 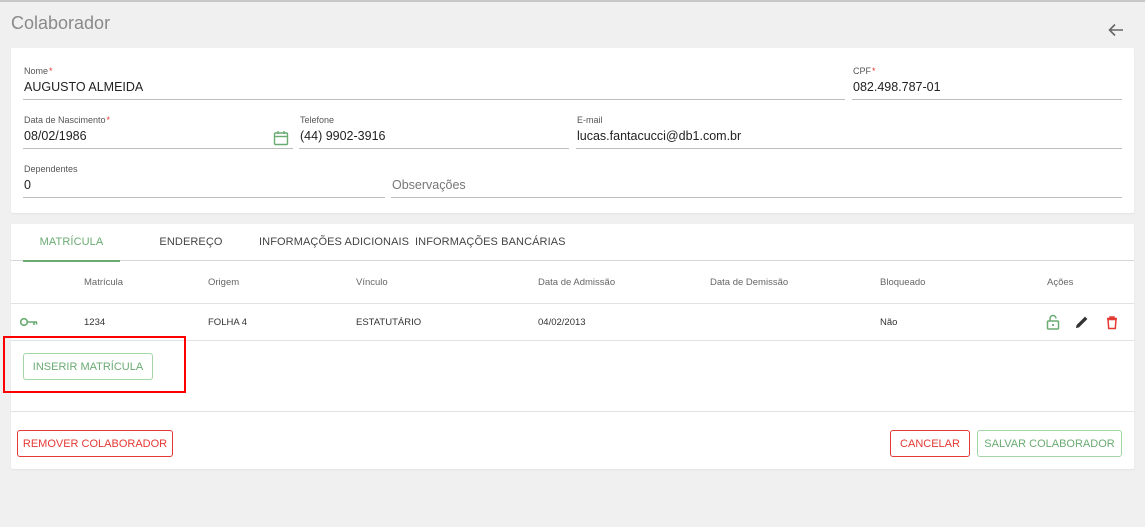 I want to click on tab-informacoes-adicionais-label: INFORMAÇÕES ADICIONAIS, so click(x=334, y=242).